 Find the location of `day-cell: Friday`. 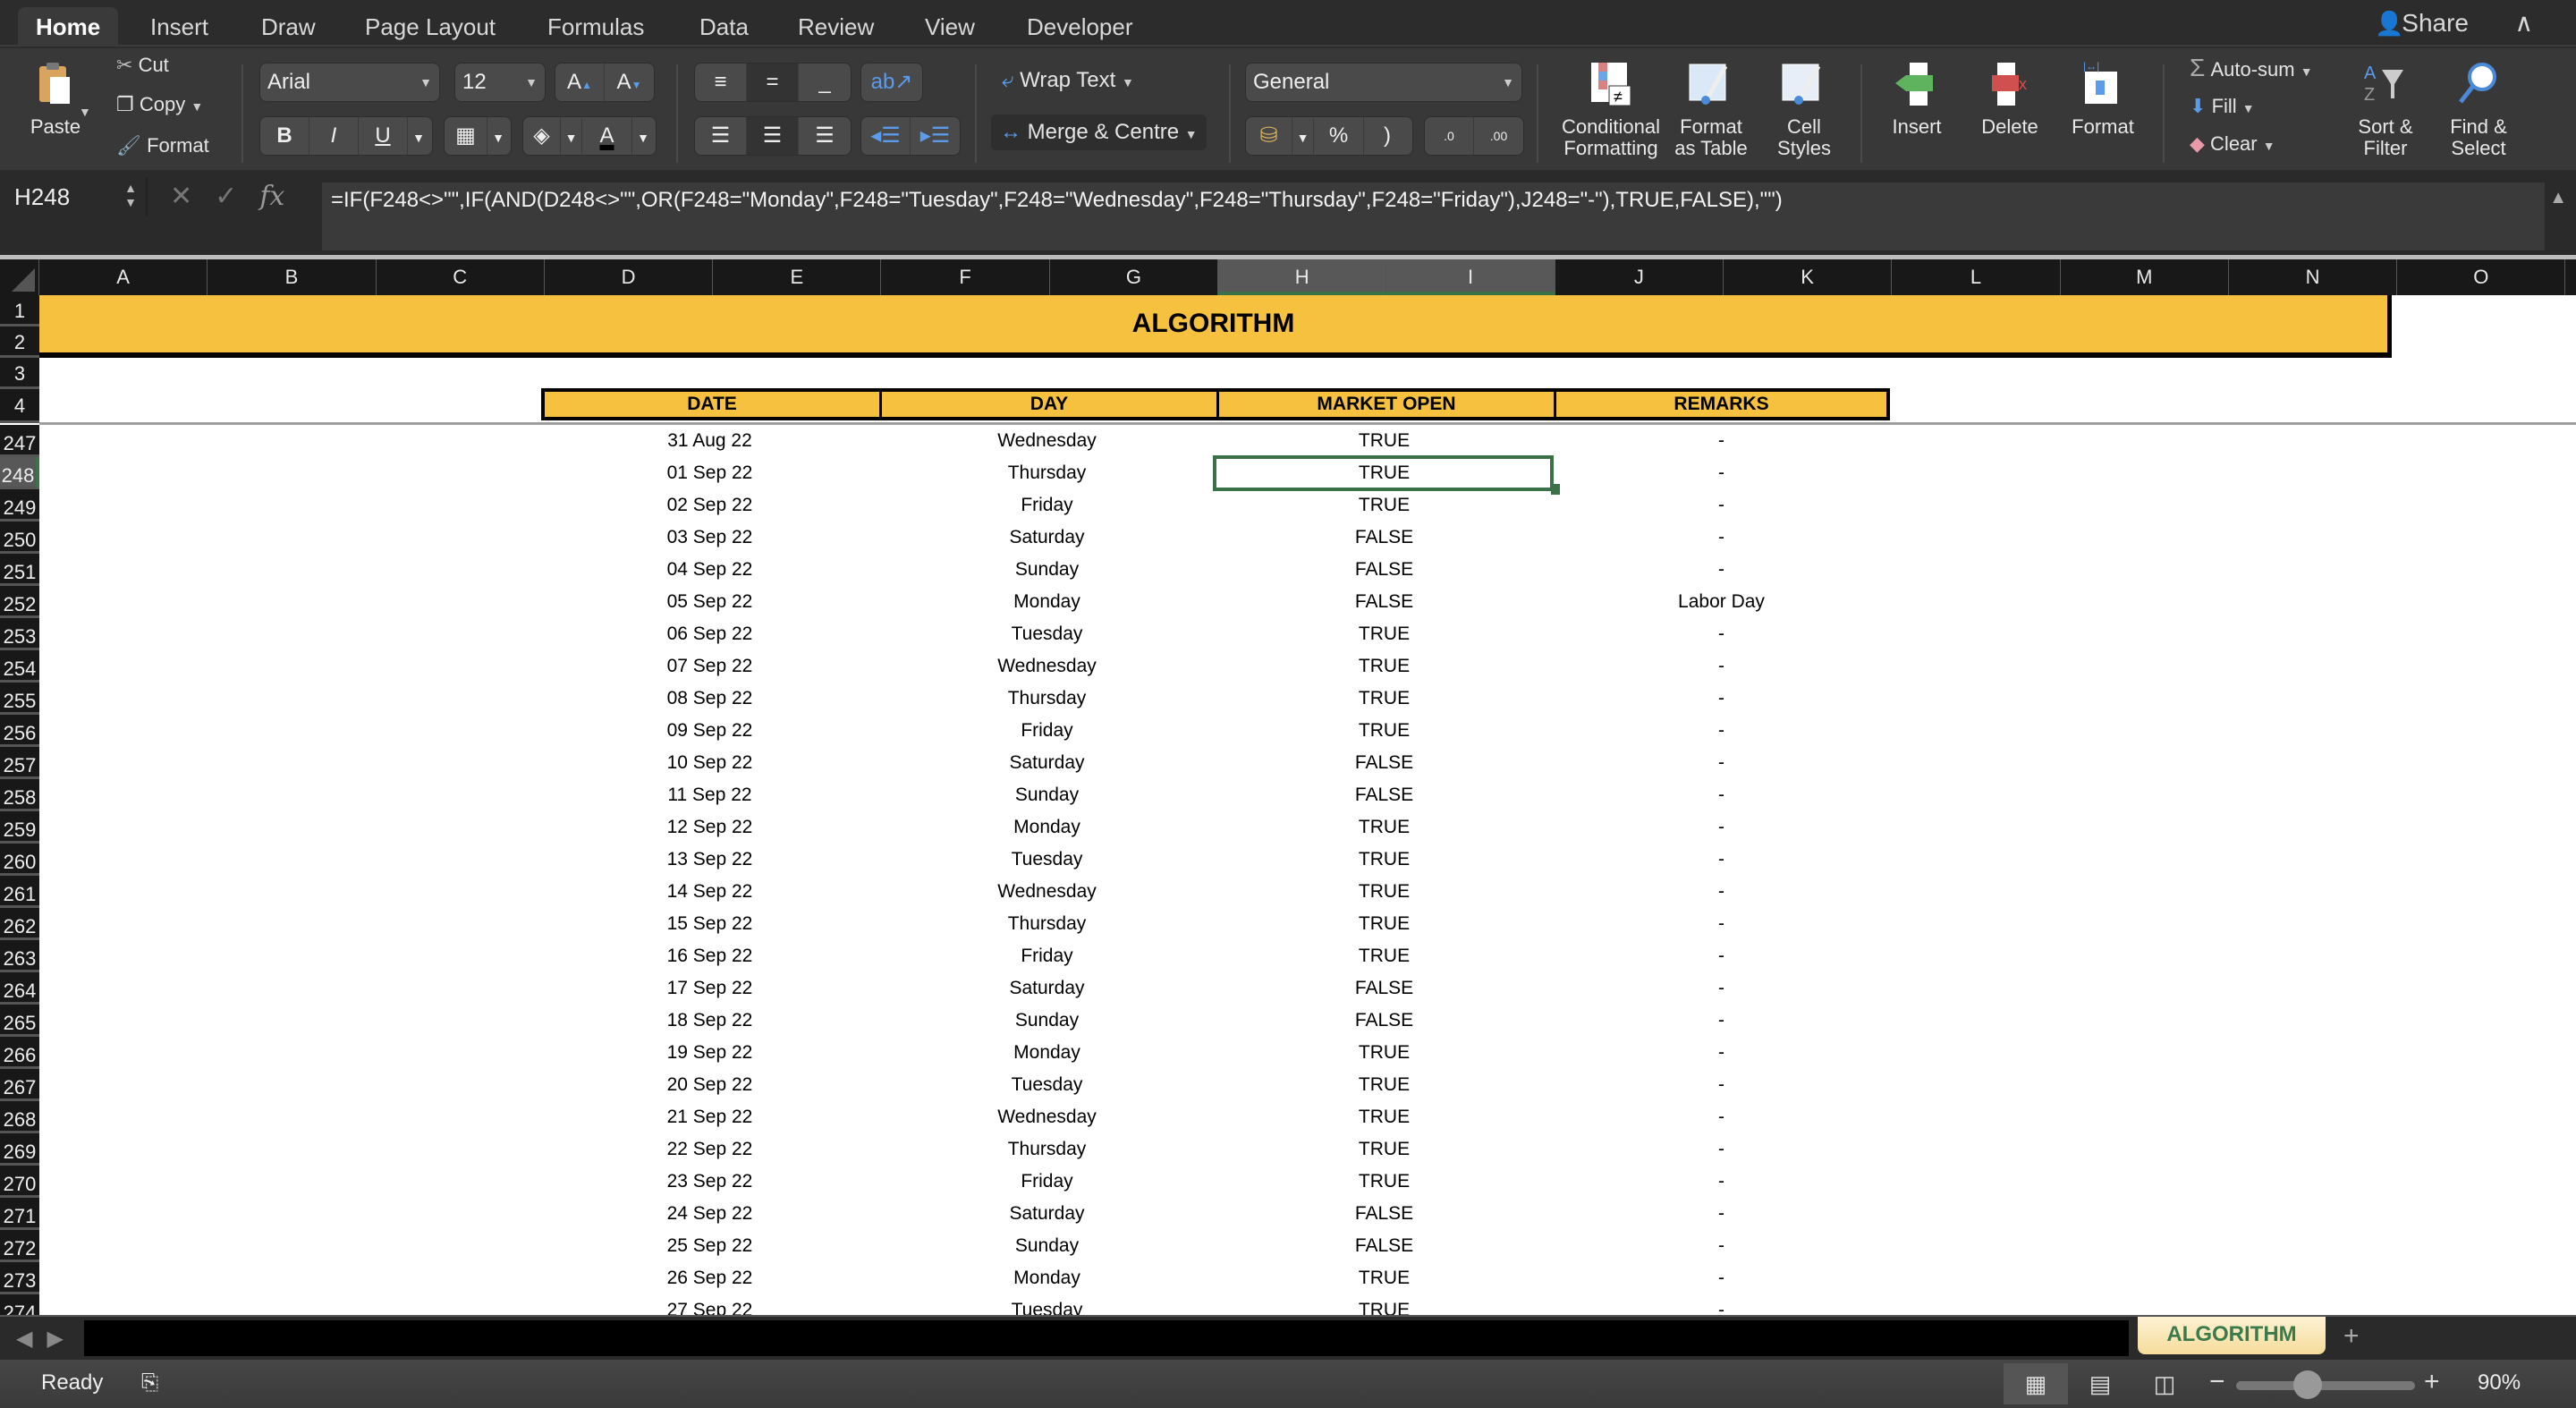

day-cell: Friday is located at coordinates (1047, 1182).